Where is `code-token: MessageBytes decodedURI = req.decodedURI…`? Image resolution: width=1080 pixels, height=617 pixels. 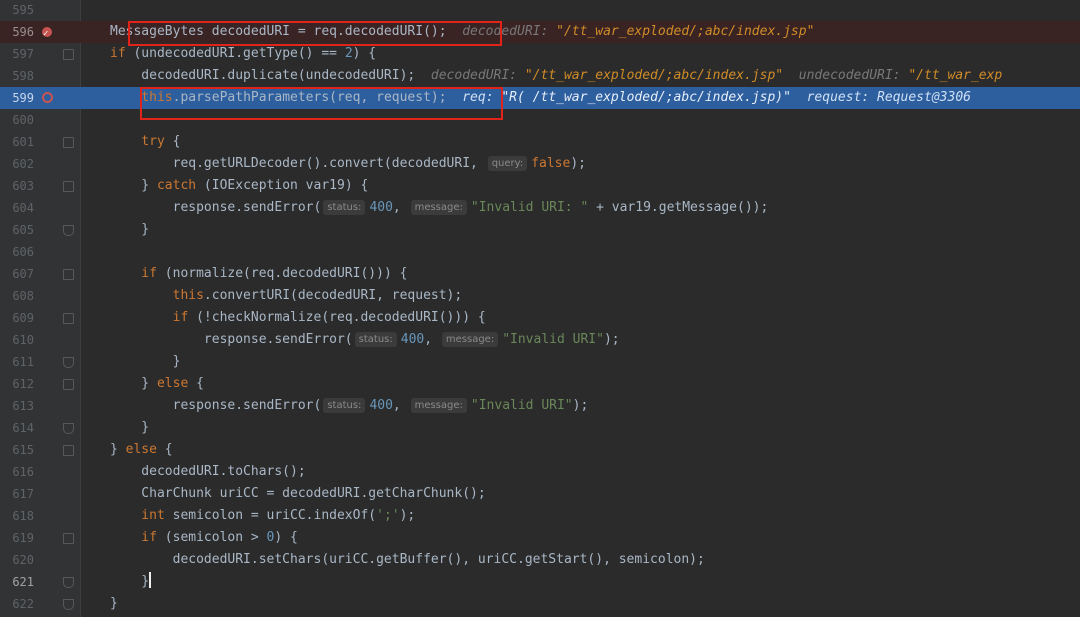
code-token: MessageBytes decodedURI = req.decodedURI… is located at coordinates (278, 31).